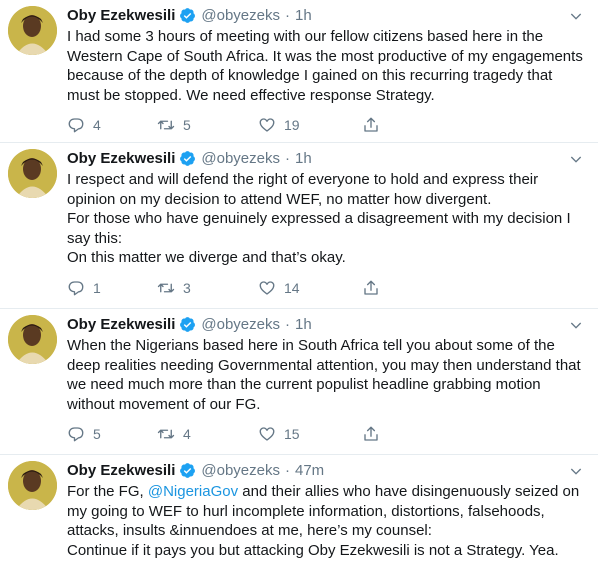 Image resolution: width=598 pixels, height=568 pixels. What do you see at coordinates (97, 287) in the screenshot?
I see `reply-count: 1` at bounding box center [97, 287].